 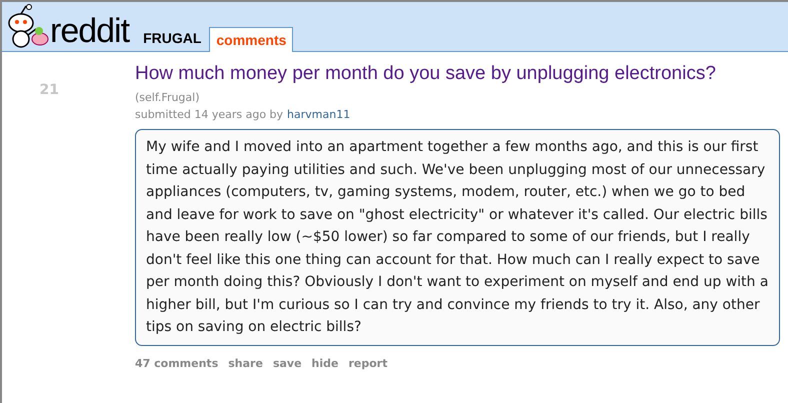 I want to click on logo-text: reddit, so click(x=90, y=31).